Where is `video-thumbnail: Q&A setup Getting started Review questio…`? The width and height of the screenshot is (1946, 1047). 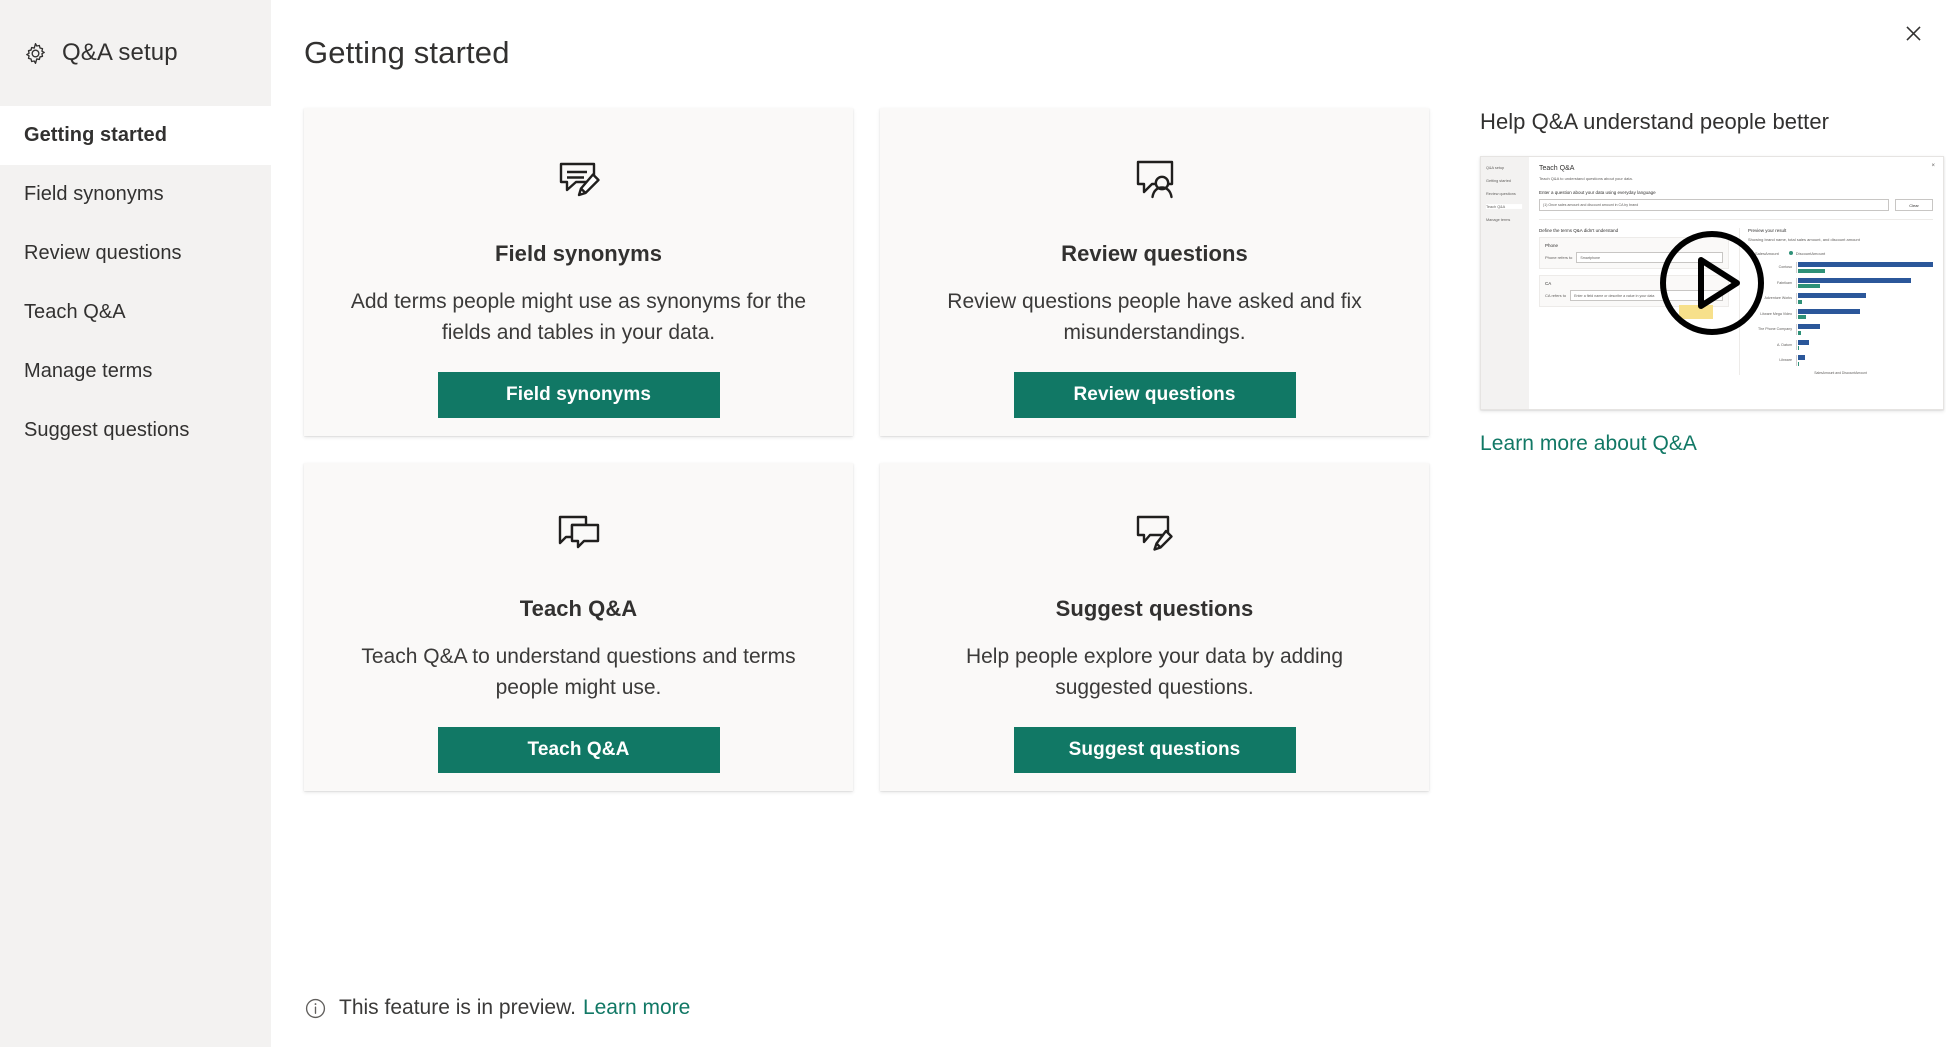
video-thumbnail: Q&A setup Getting started Review questio… is located at coordinates (1712, 283).